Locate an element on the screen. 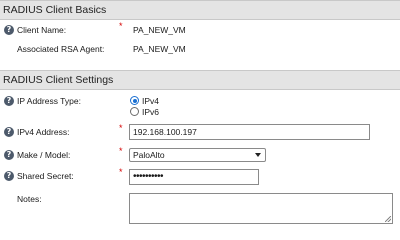  ipv4-radio-label: IPv4 is located at coordinates (151, 101).